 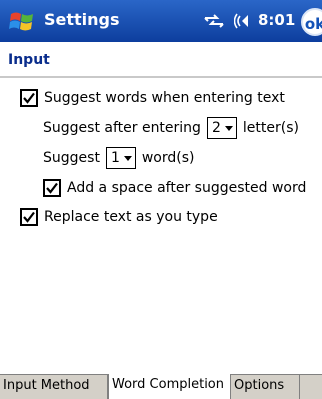 I want to click on letters-count-dropdown: 2, so click(x=221, y=128).